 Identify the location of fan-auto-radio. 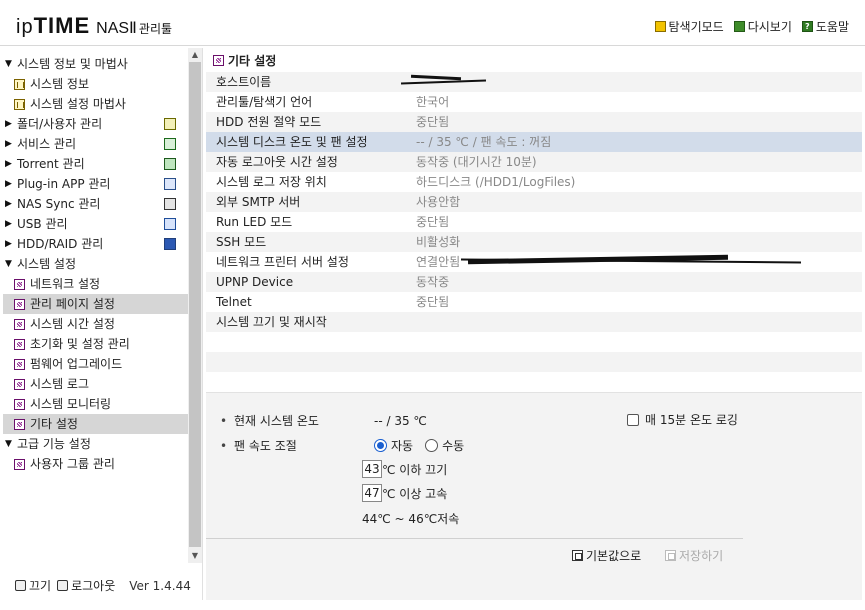
(380, 445).